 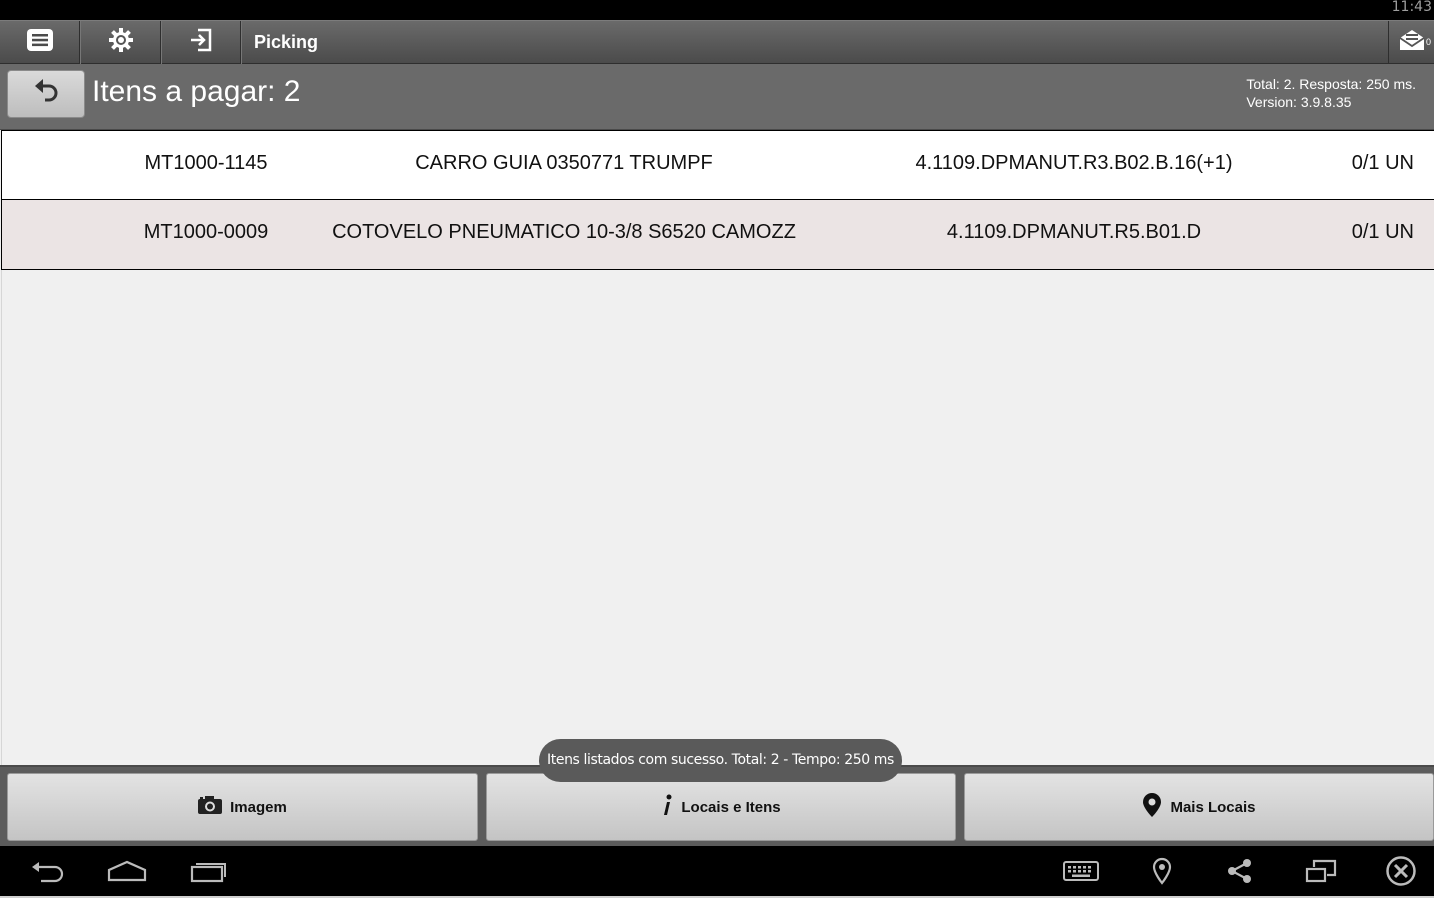 What do you see at coordinates (1299, 102) in the screenshot?
I see `version-text: Version: 3.9.8.35` at bounding box center [1299, 102].